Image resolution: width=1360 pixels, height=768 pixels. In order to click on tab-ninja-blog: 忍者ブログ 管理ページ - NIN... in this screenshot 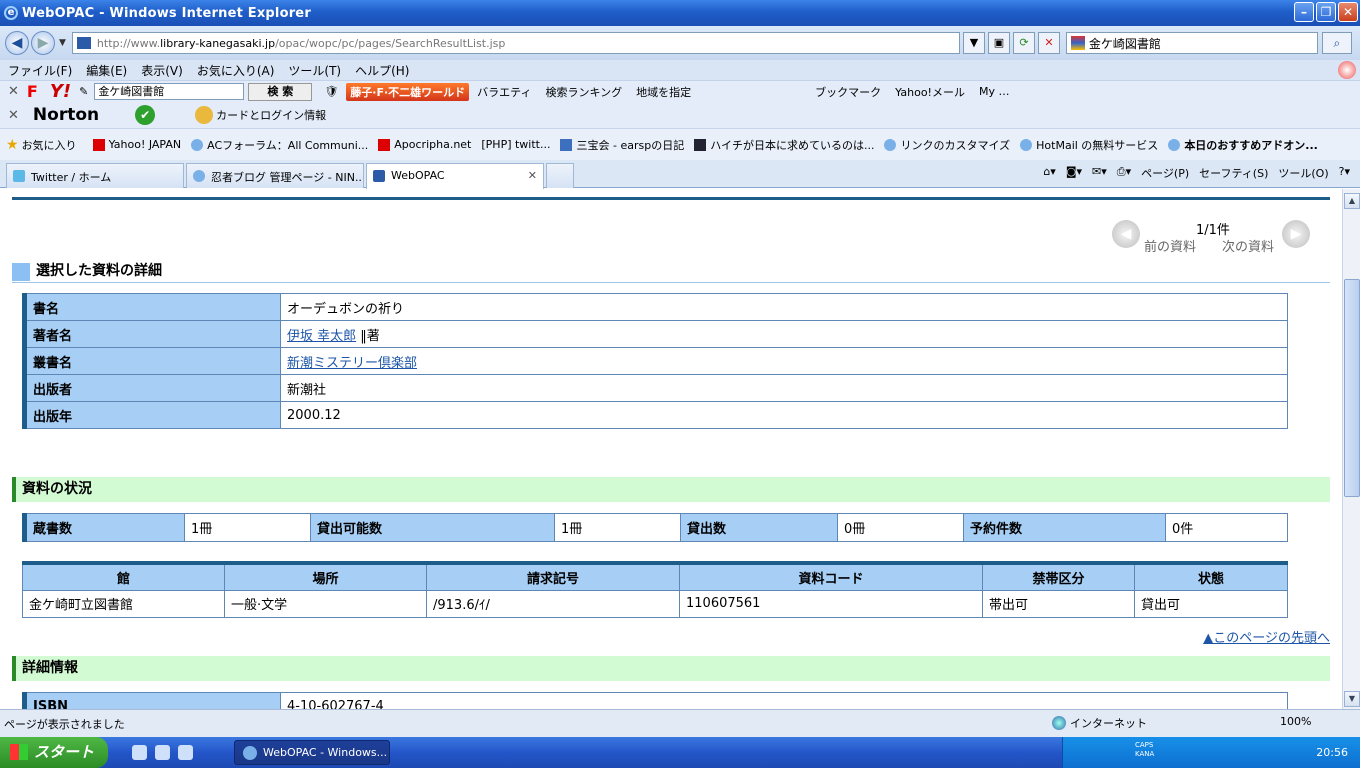, I will do `click(275, 175)`.